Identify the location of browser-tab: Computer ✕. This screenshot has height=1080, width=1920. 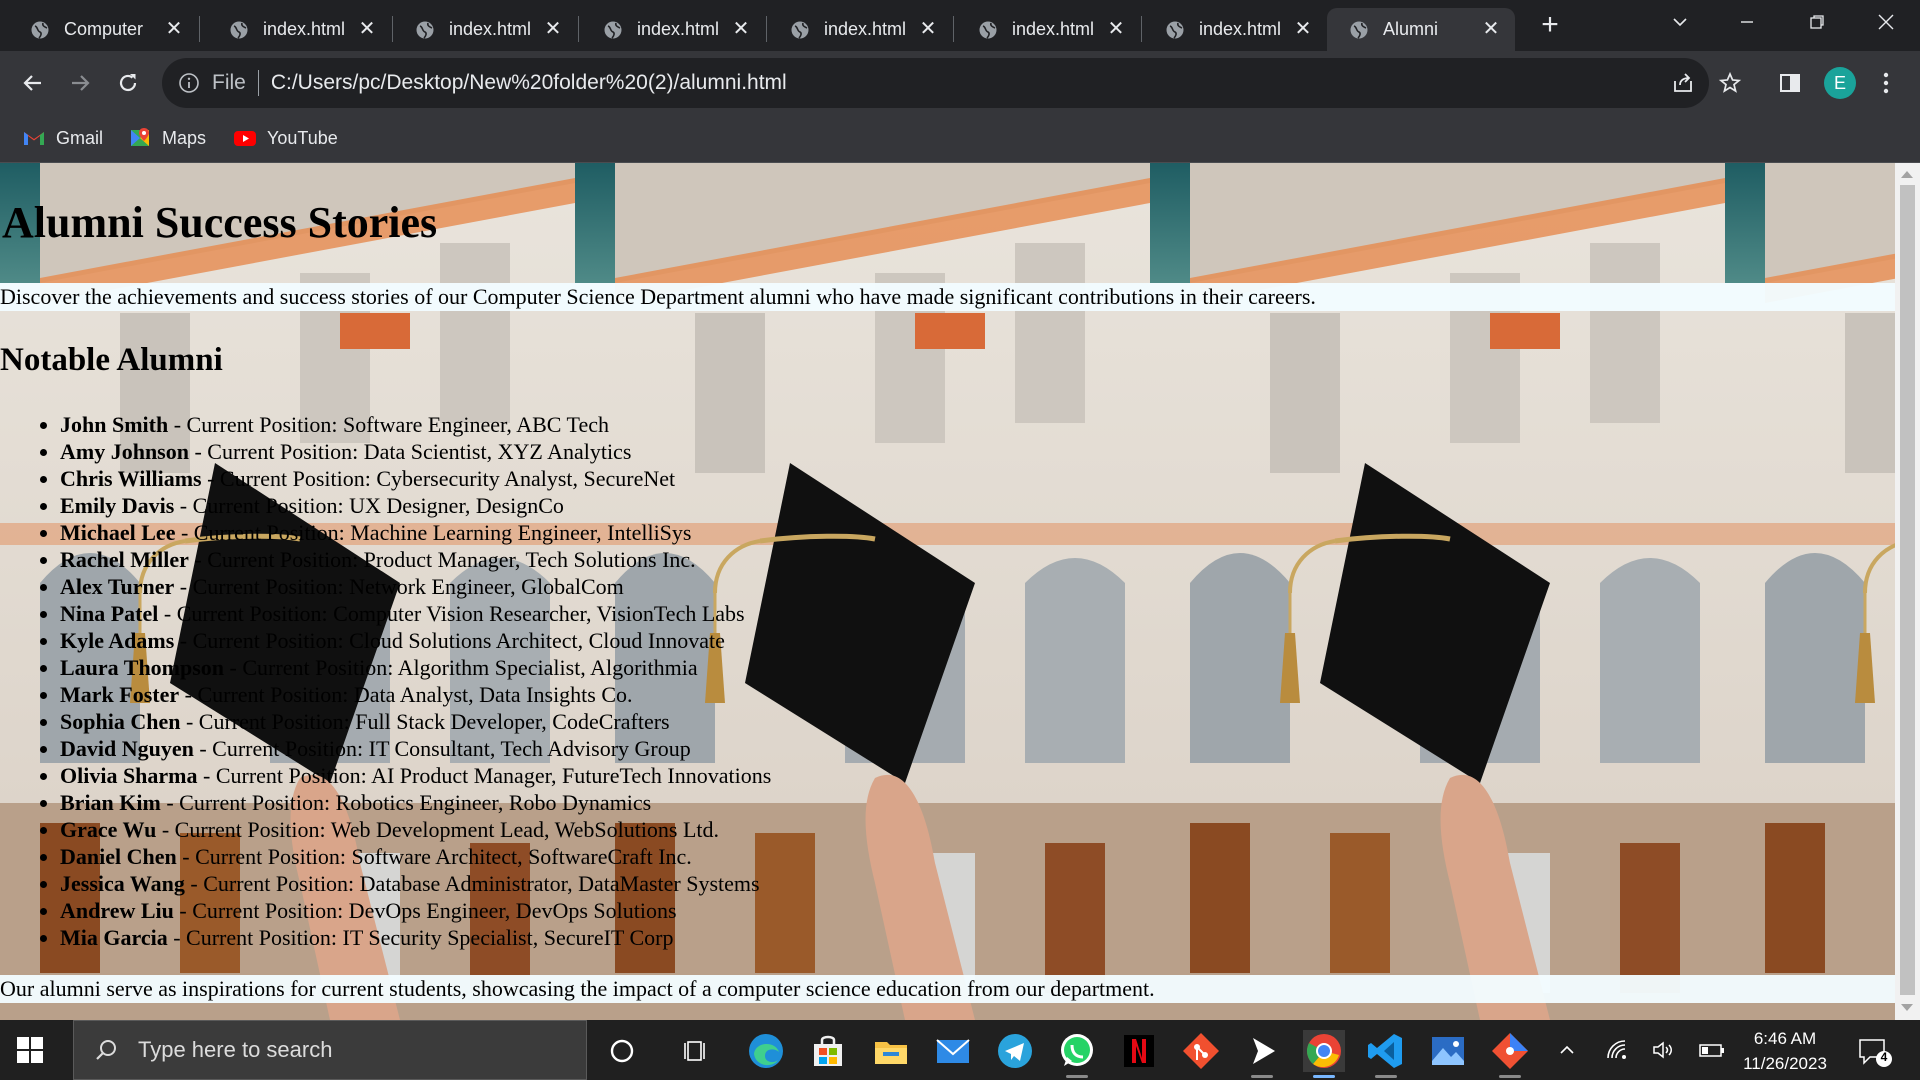
(103, 29).